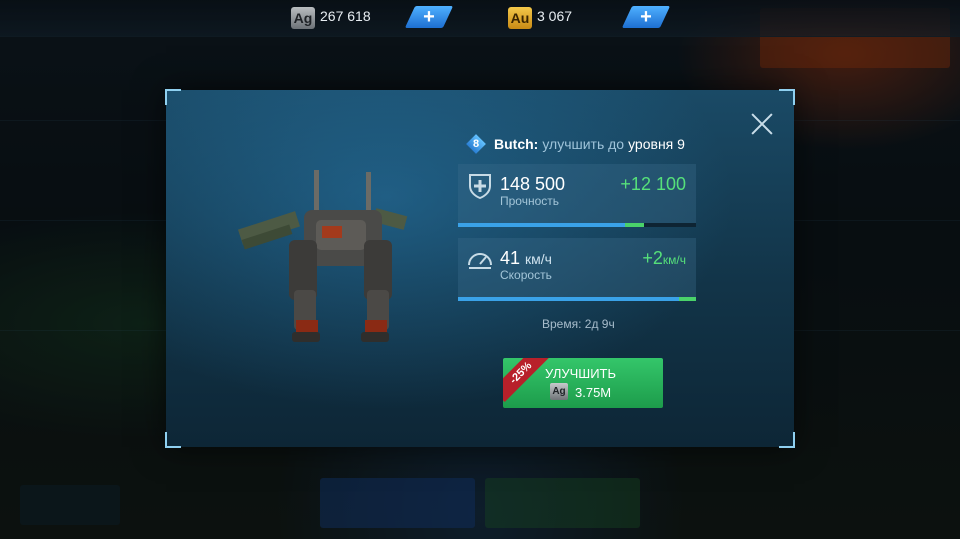  What do you see at coordinates (583, 144) in the screenshot?
I see `title-action: улучшить до` at bounding box center [583, 144].